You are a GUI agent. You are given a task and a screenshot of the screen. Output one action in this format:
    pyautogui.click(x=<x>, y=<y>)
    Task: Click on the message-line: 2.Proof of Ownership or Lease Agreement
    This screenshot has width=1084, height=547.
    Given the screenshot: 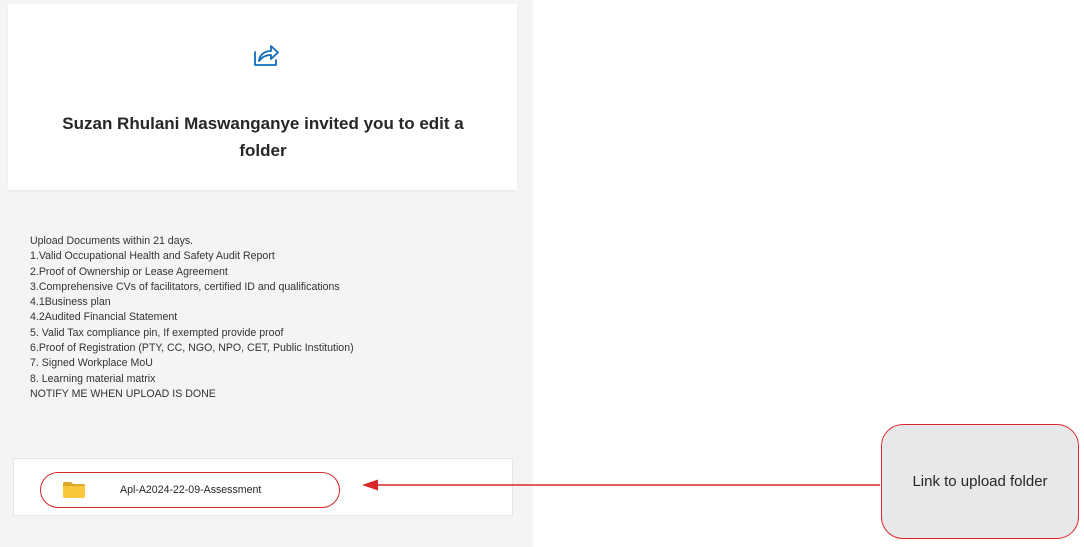 What is the action you would take?
    pyautogui.click(x=129, y=271)
    